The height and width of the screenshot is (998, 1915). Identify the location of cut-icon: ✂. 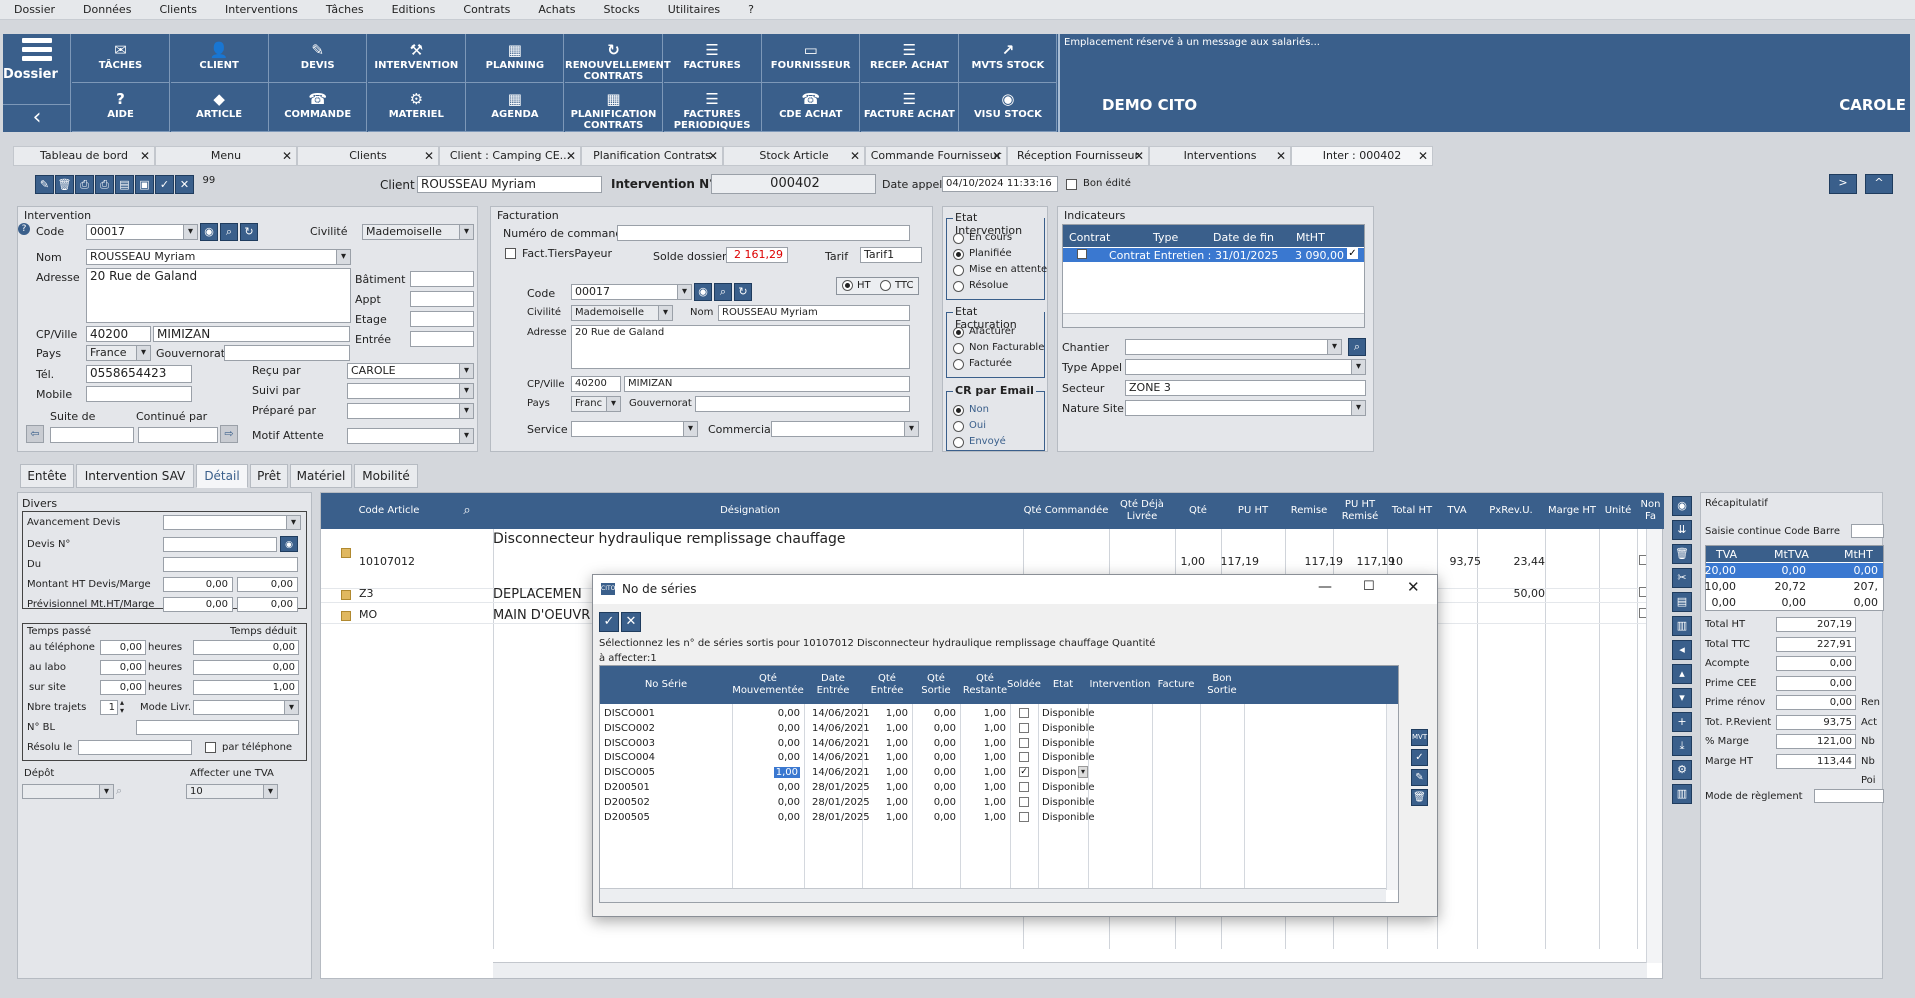
(1682, 578).